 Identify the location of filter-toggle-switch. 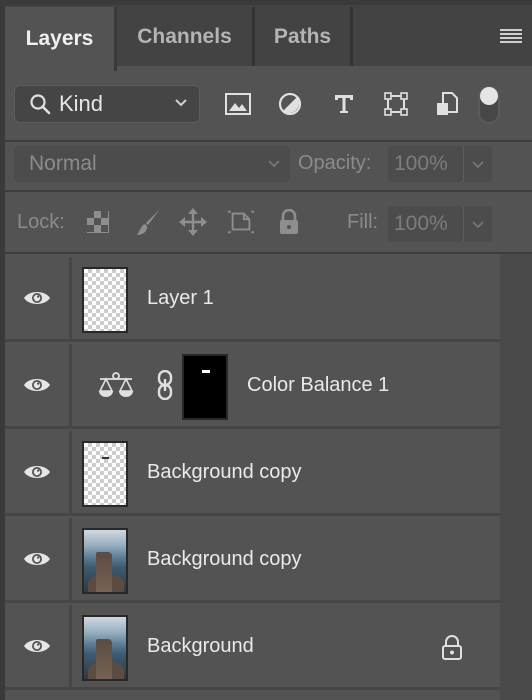
(489, 105).